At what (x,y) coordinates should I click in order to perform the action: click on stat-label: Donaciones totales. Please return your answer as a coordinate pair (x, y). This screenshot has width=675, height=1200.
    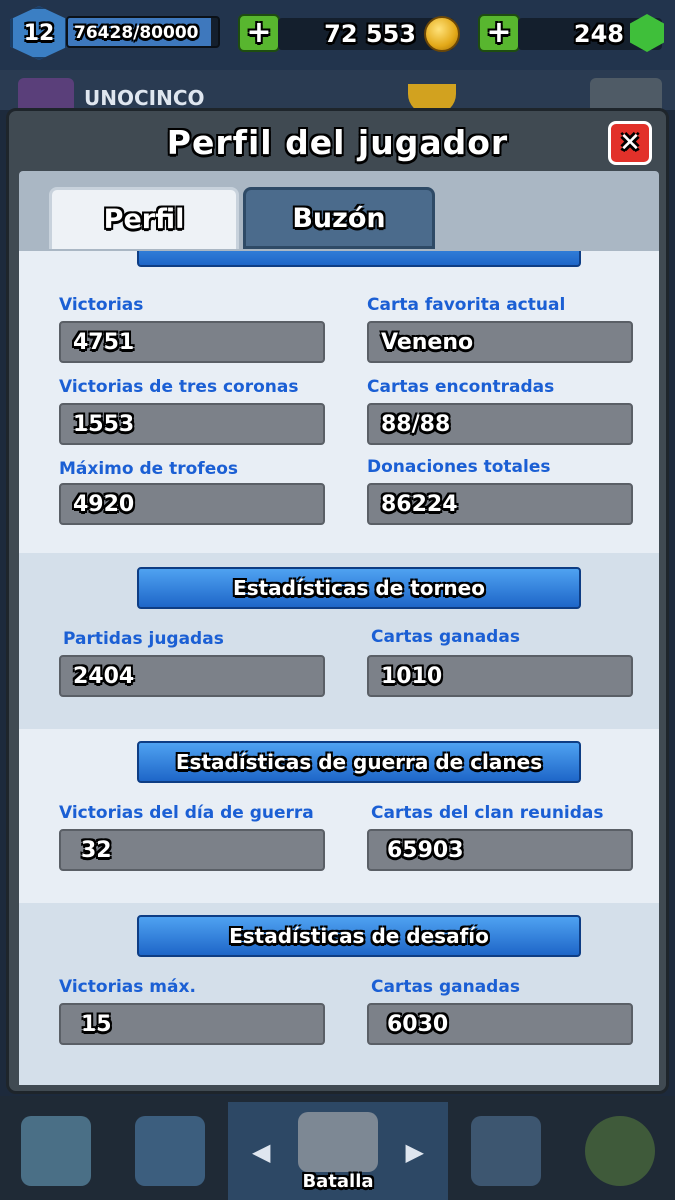
    Looking at the image, I should click on (459, 467).